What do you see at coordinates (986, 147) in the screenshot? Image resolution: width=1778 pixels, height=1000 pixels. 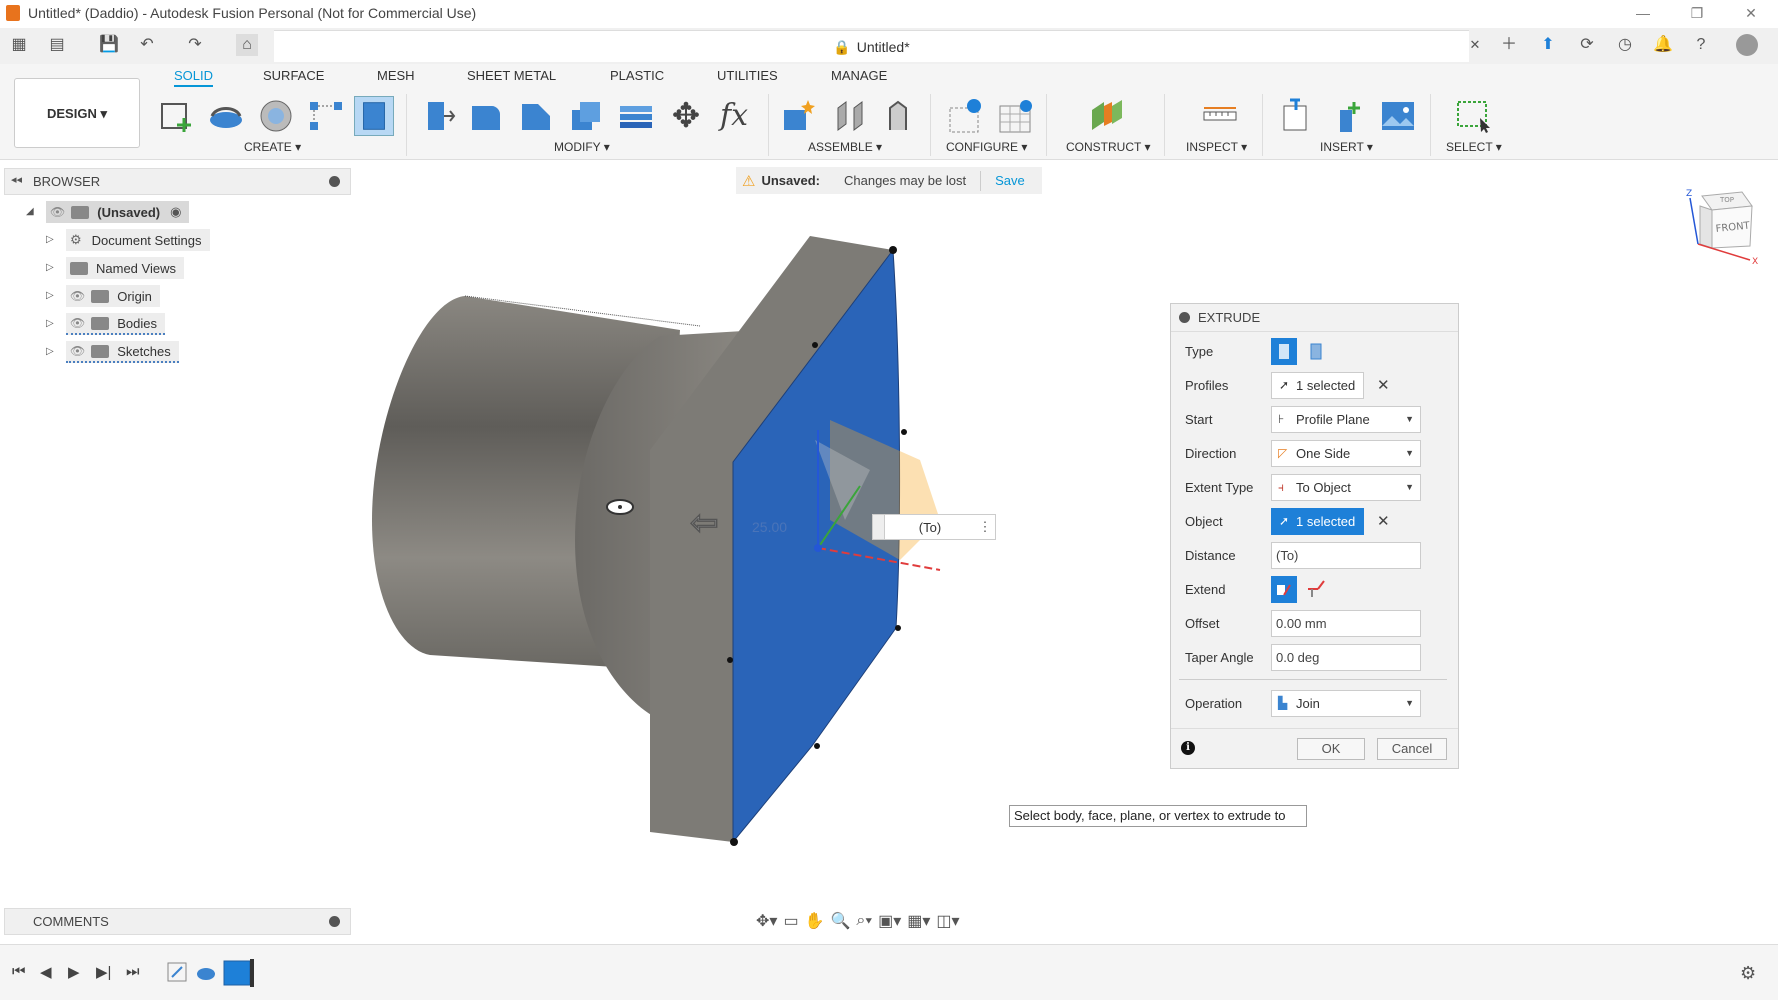 I see `group-configure: CONFIGURE ▾` at bounding box center [986, 147].